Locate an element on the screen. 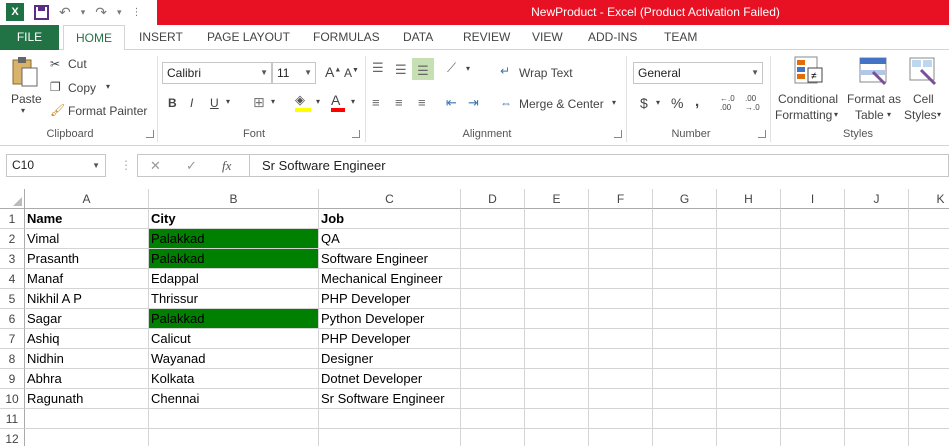  conditional-dropdown-icon: ▾ is located at coordinates (836, 114).